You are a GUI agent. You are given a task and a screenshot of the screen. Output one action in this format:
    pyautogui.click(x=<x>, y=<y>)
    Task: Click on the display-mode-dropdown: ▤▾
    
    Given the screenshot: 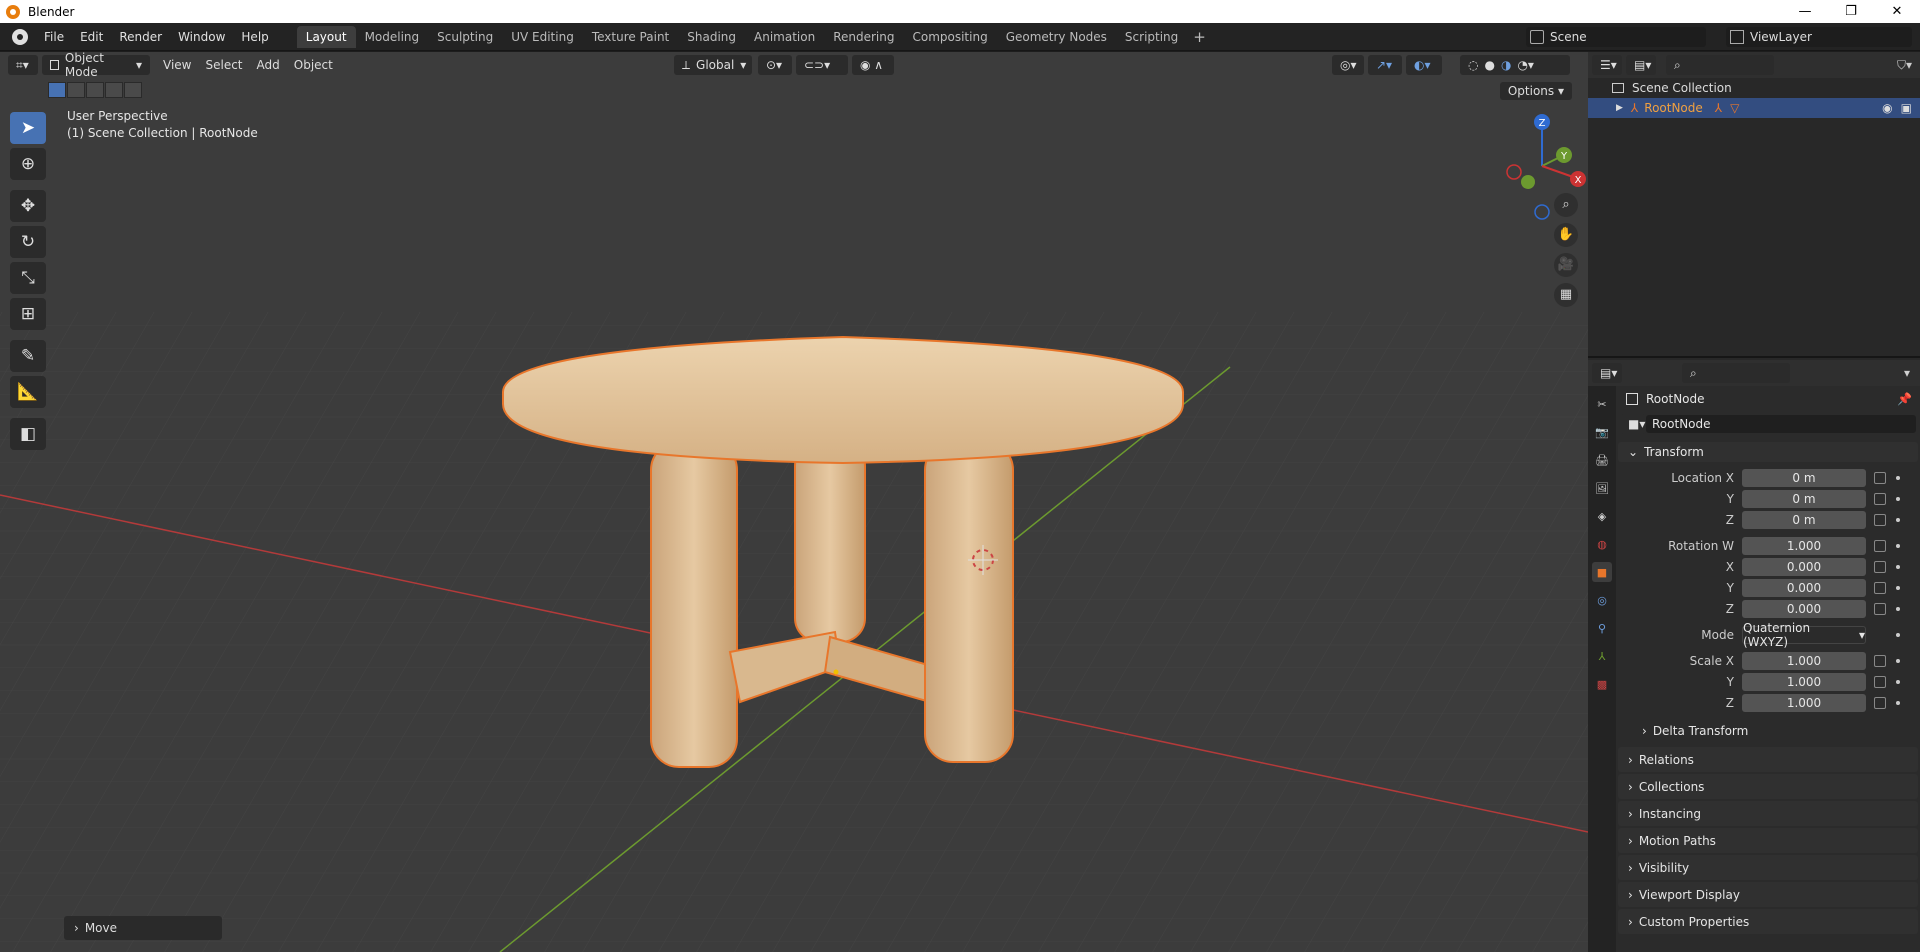 What is the action you would take?
    pyautogui.click(x=1641, y=65)
    